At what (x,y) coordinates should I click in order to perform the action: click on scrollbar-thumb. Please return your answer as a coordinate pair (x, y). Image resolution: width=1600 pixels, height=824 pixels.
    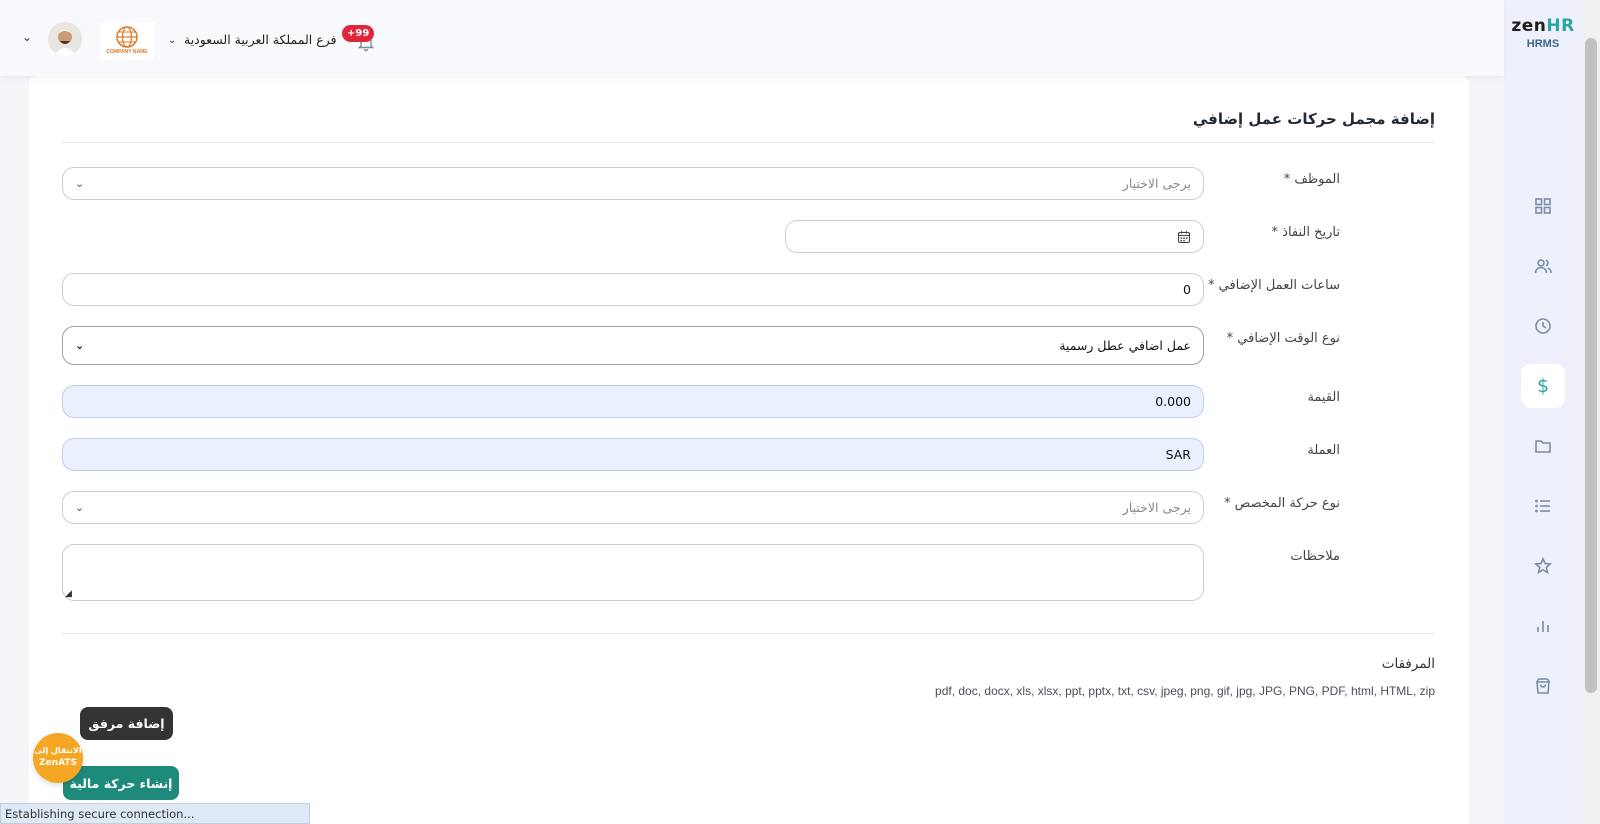
    Looking at the image, I should click on (1591, 365).